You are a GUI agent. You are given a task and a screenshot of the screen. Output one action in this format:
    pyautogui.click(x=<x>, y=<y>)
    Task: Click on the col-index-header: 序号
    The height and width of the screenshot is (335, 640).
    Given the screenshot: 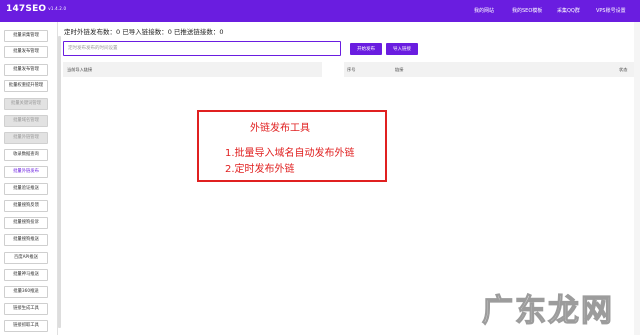 What is the action you would take?
    pyautogui.click(x=351, y=69)
    